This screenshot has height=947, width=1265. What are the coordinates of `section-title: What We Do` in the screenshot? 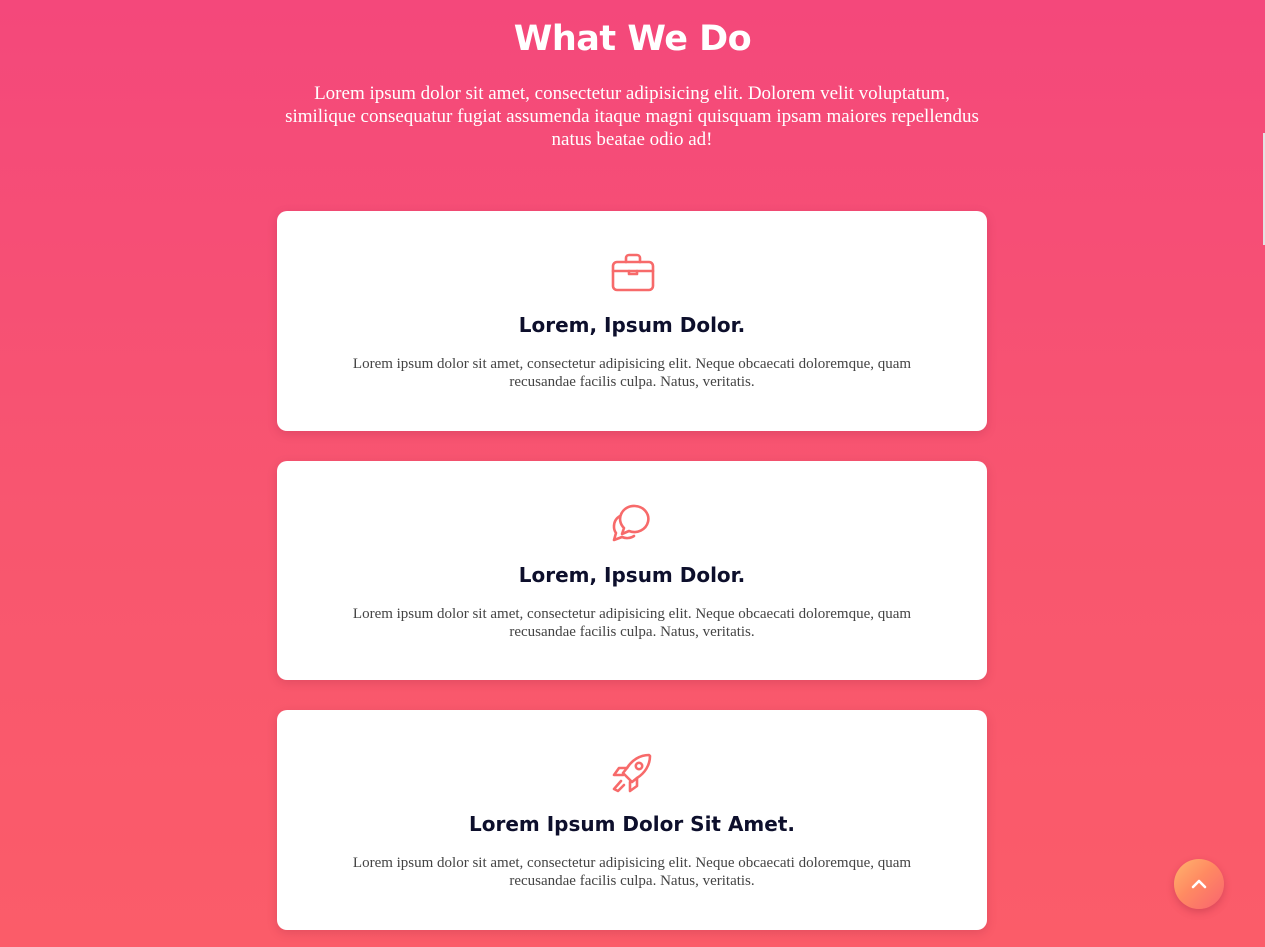 It's located at (632, 39).